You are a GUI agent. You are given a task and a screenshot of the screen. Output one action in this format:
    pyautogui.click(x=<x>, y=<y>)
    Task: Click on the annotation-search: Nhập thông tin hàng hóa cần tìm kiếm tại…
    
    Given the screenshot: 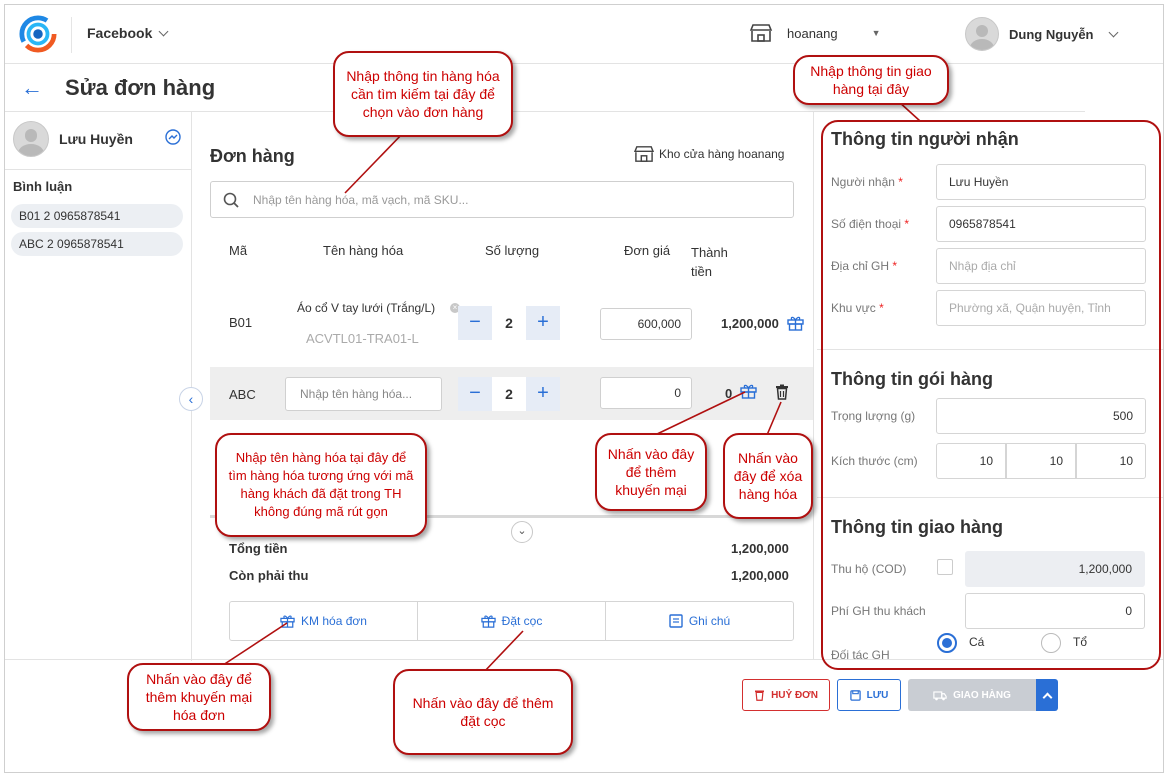 What is the action you would take?
    pyautogui.click(x=423, y=94)
    